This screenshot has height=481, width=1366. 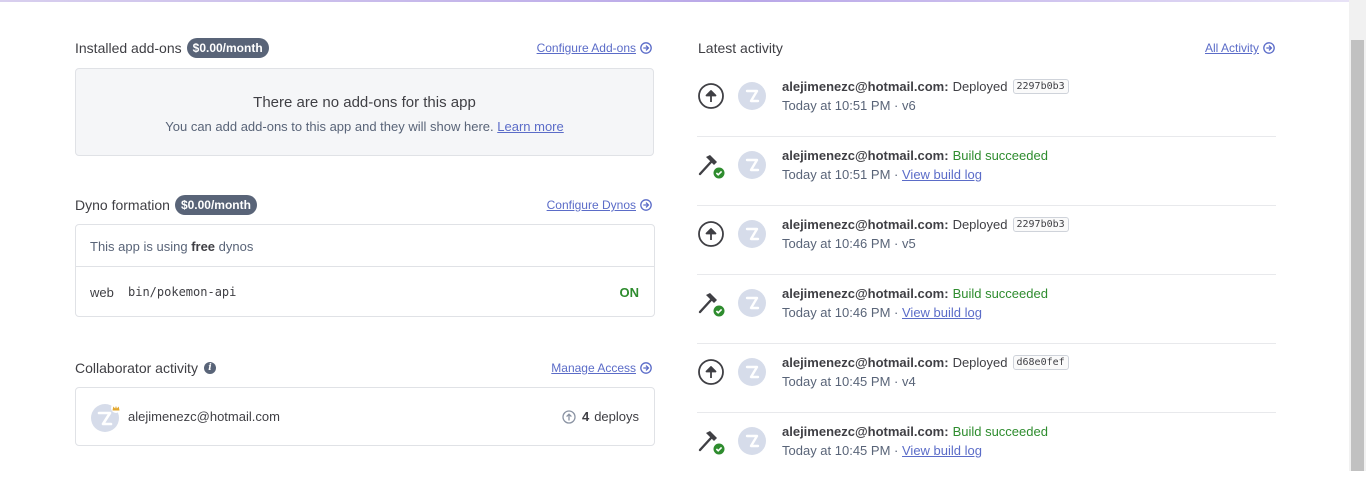 I want to click on dynos-price-badge: $0.00/month, so click(x=215, y=205).